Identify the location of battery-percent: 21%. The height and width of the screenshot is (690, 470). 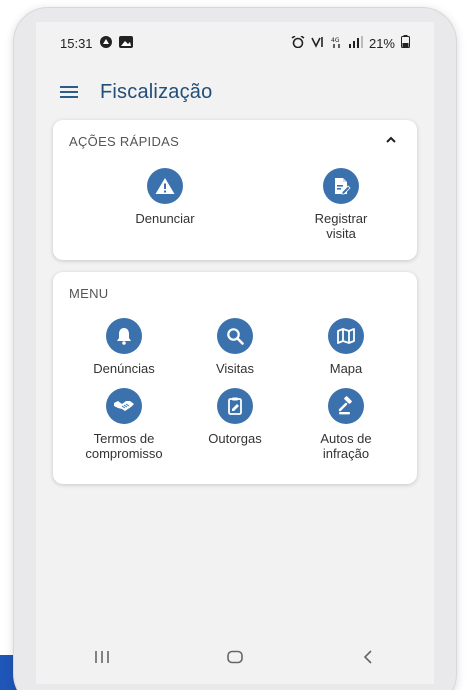
(381, 43).